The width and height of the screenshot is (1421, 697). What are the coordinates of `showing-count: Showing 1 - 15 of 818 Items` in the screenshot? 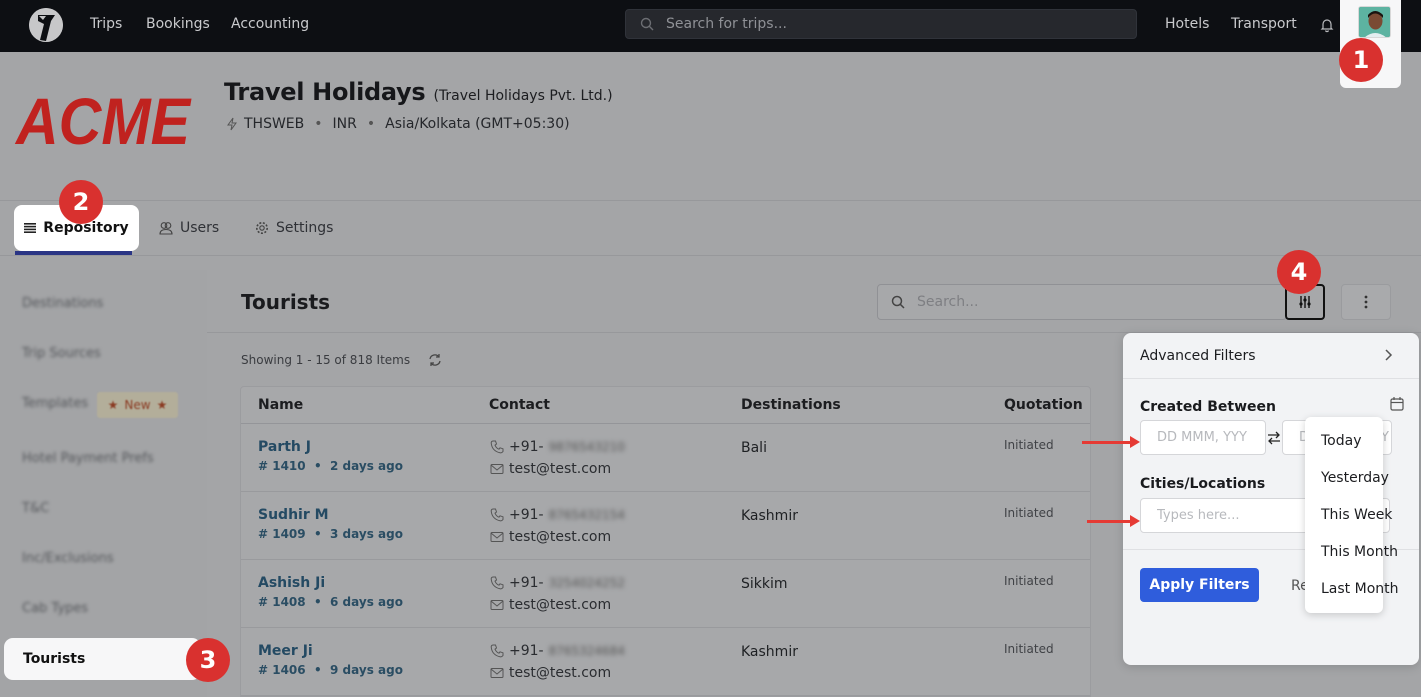 It's located at (326, 360).